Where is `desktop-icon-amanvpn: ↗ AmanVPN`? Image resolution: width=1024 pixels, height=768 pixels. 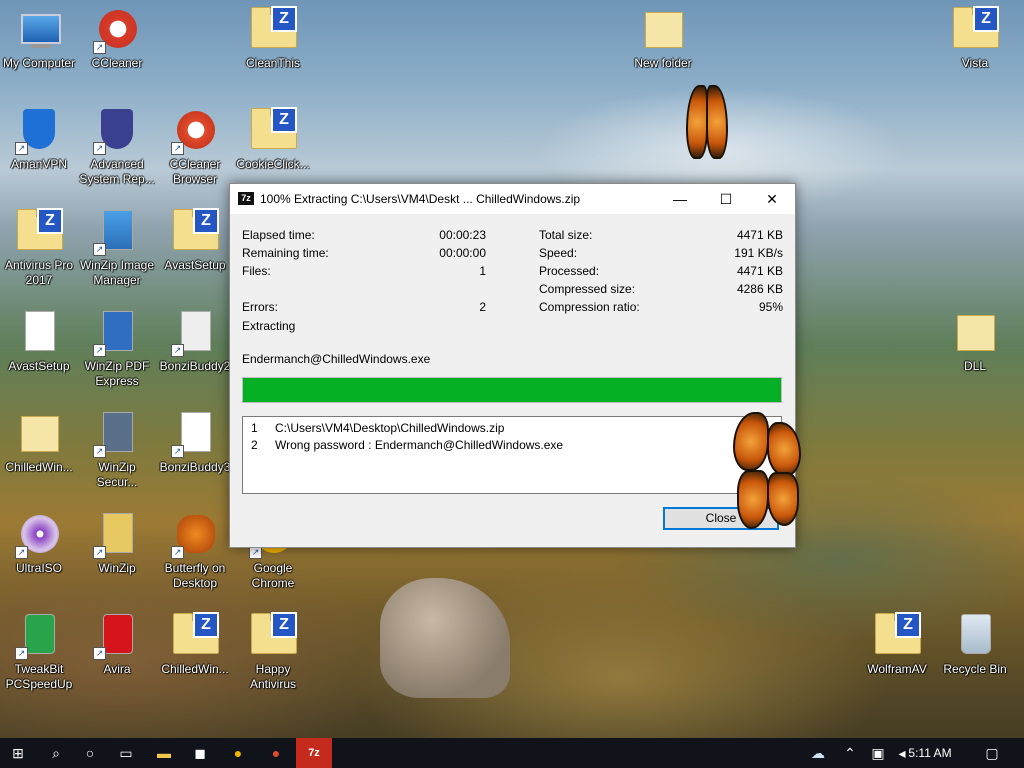 desktop-icon-amanvpn: ↗ AmanVPN is located at coordinates (39, 148).